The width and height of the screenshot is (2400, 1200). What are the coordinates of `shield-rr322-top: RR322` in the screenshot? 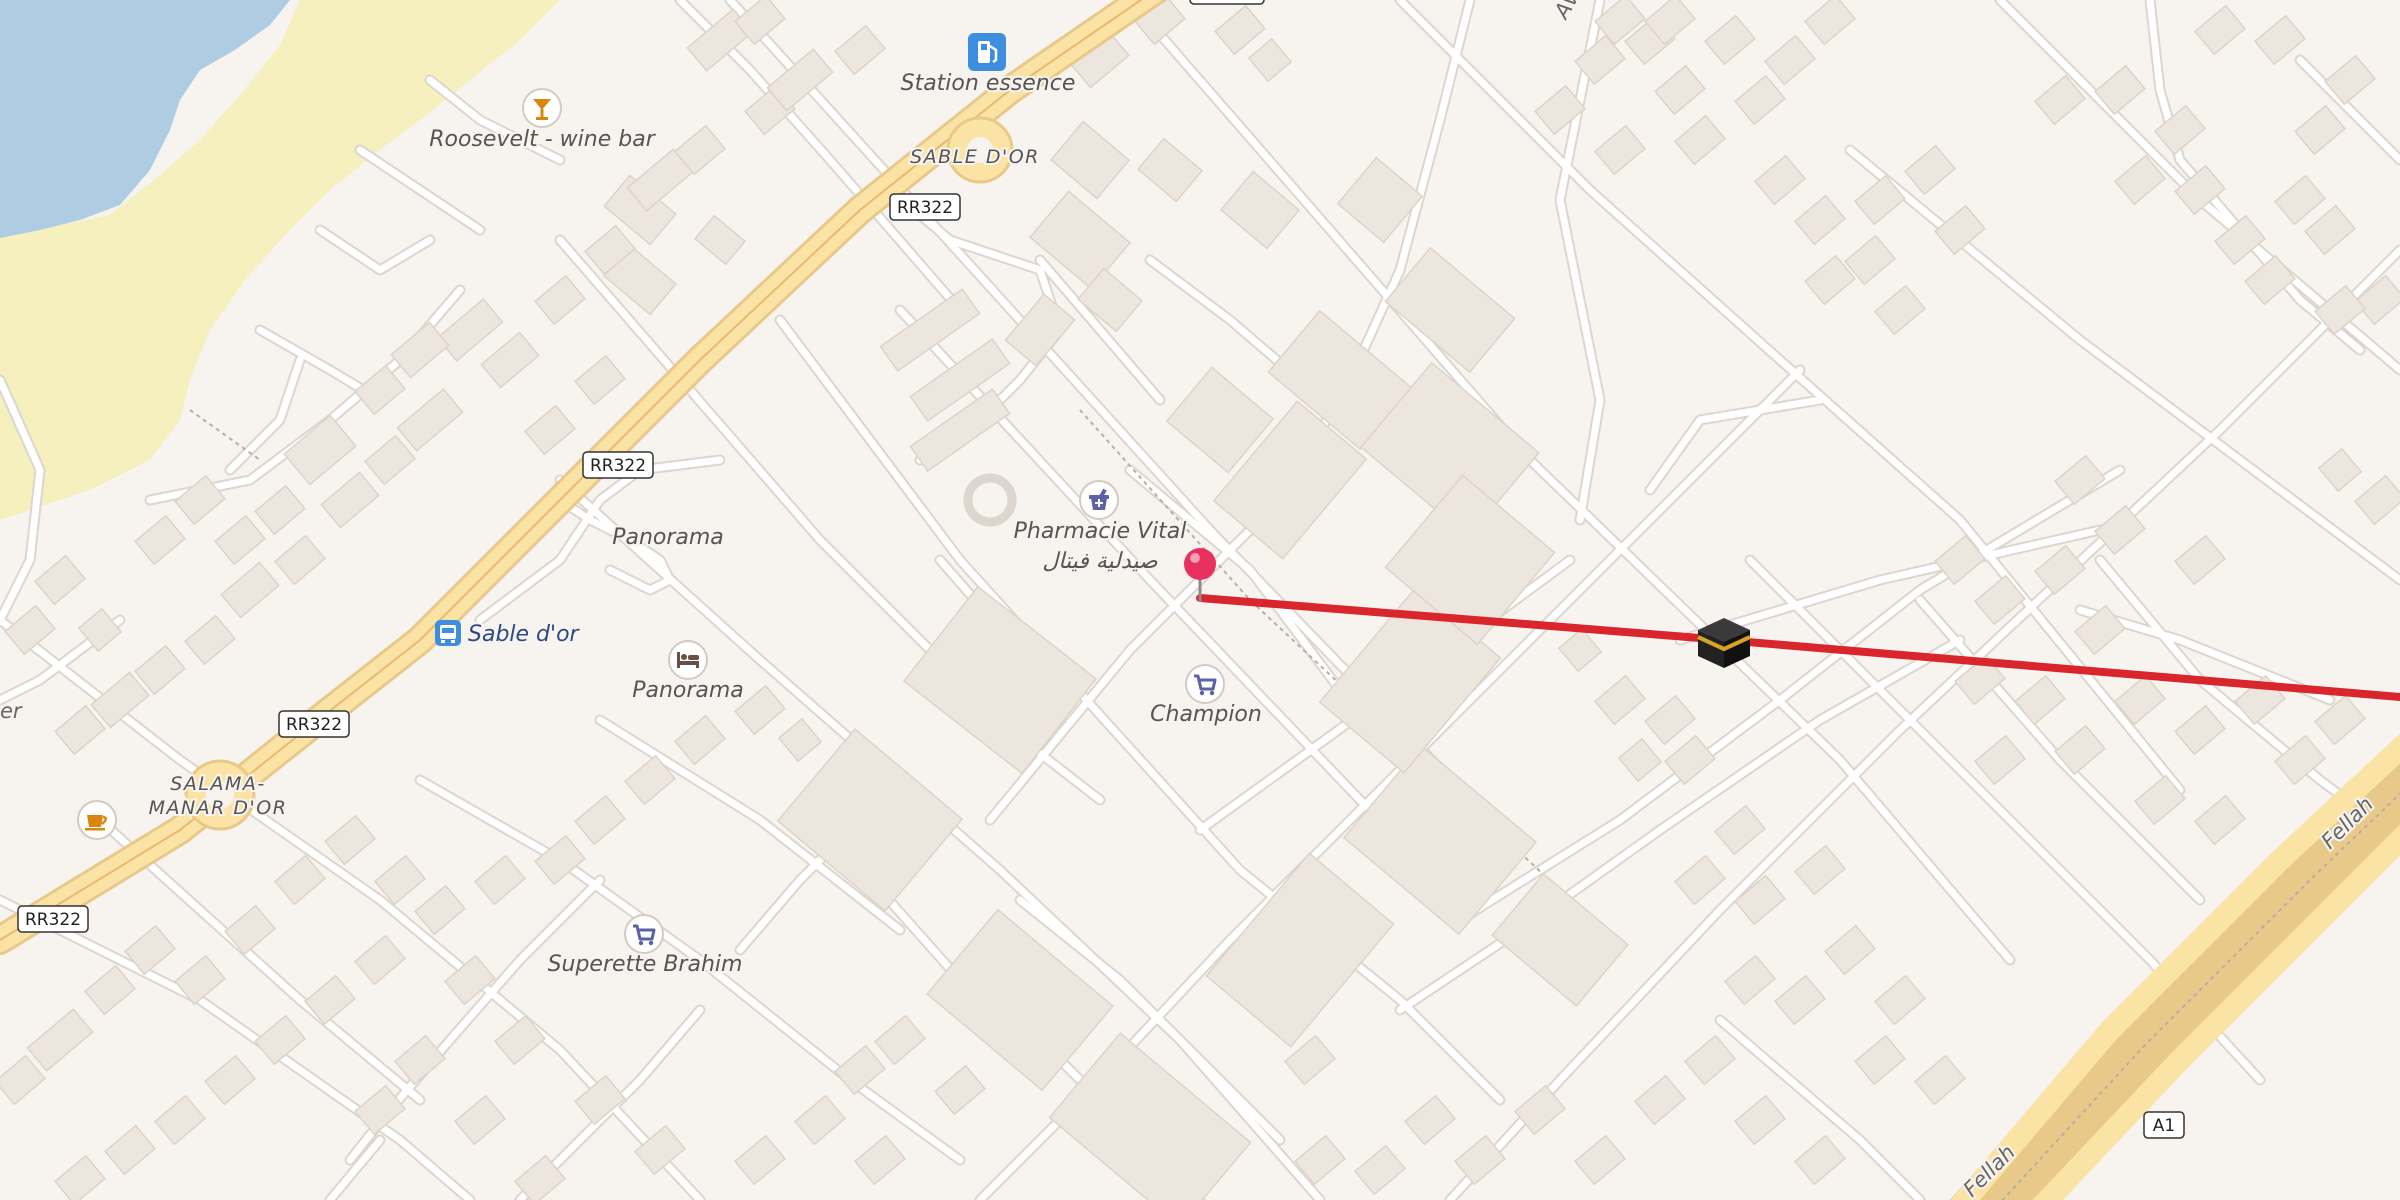 It's located at (925, 207).